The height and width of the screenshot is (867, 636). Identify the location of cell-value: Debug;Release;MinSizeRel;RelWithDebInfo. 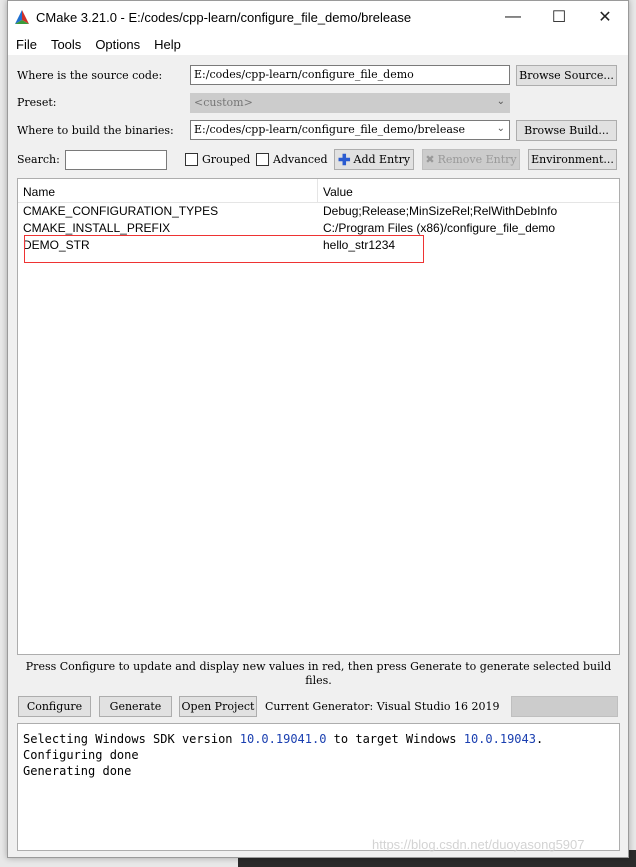
(468, 211).